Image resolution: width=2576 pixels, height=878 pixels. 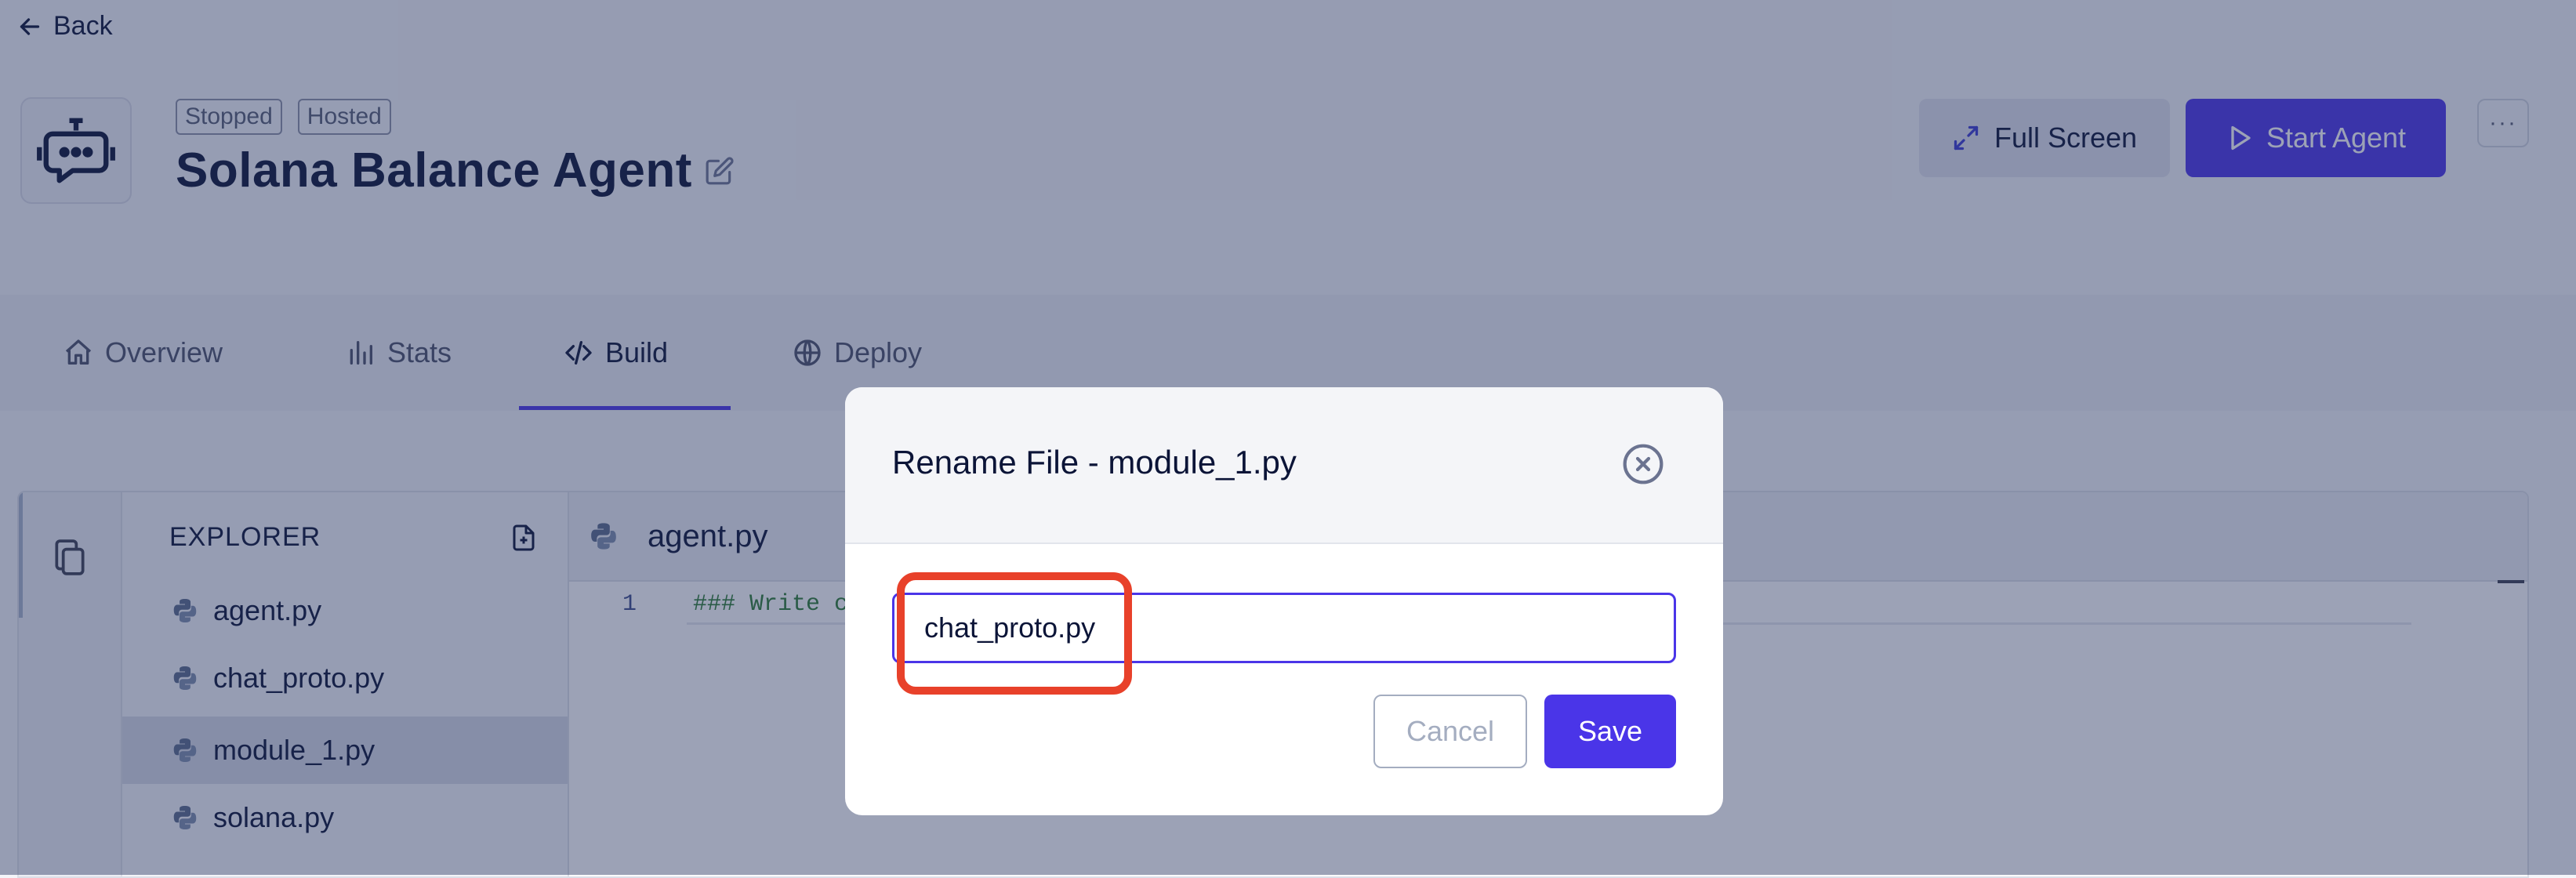 I want to click on file-name-input, so click(x=1284, y=628).